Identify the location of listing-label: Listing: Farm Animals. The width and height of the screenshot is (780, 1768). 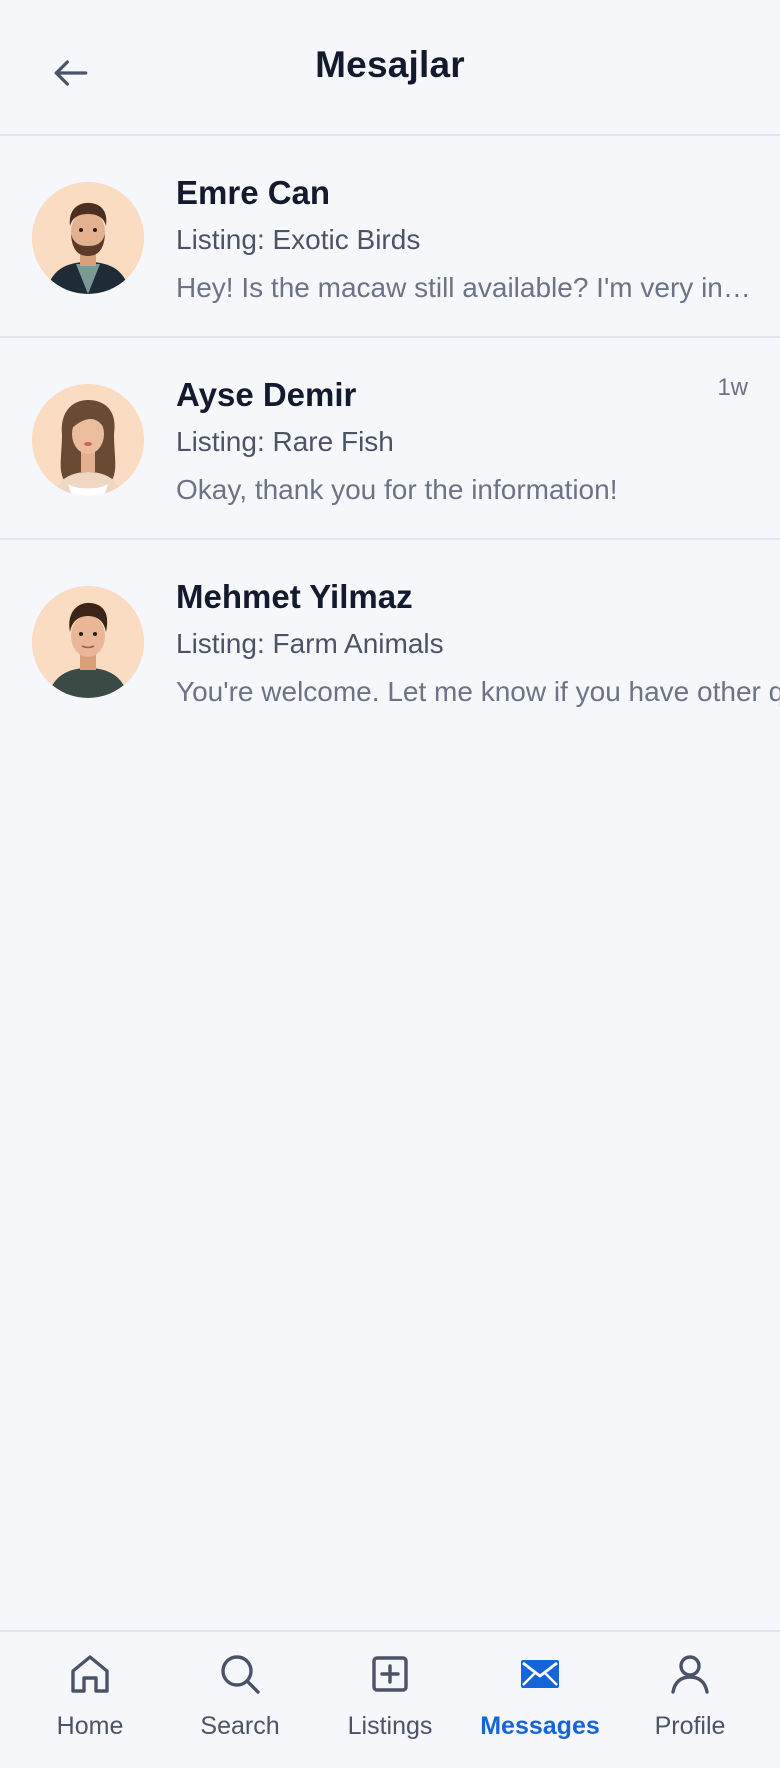
(310, 643).